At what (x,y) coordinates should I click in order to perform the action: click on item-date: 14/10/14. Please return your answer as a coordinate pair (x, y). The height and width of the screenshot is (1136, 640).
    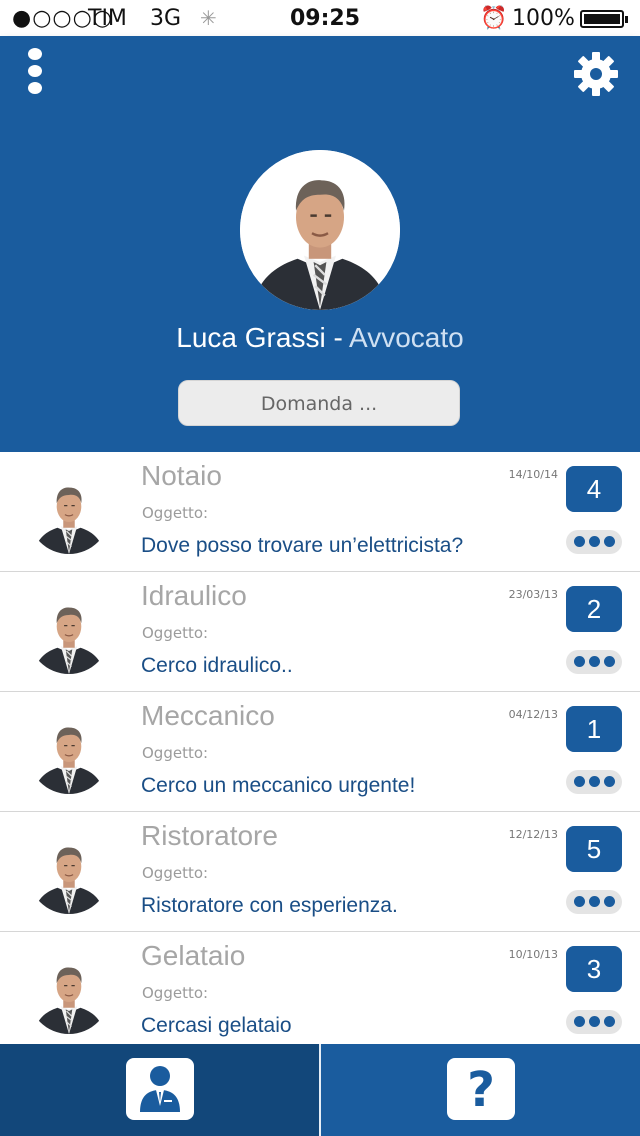
    Looking at the image, I should click on (533, 474).